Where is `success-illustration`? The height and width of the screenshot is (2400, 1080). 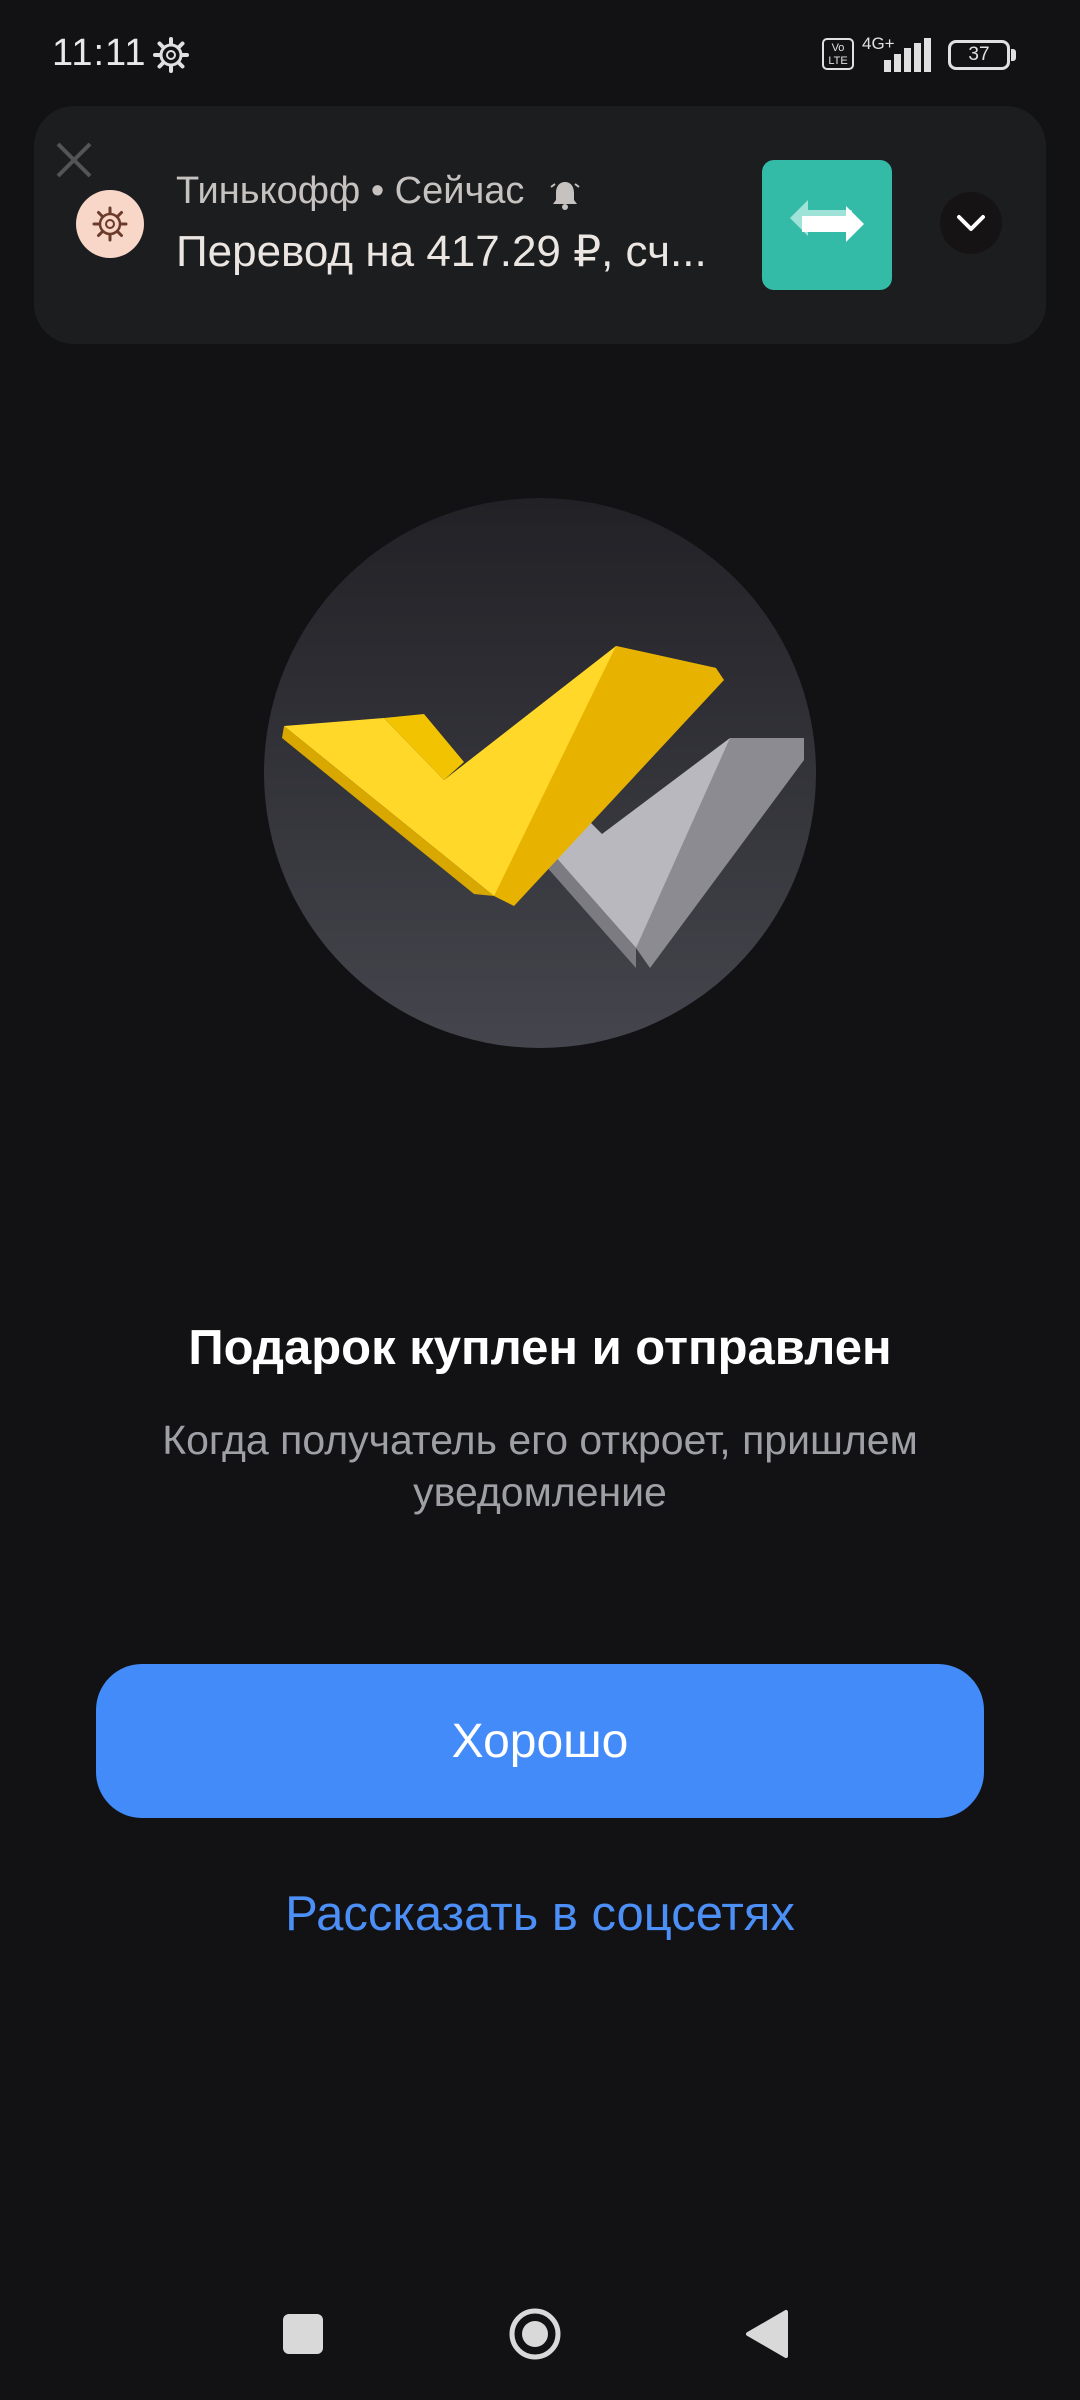
success-illustration is located at coordinates (540, 773).